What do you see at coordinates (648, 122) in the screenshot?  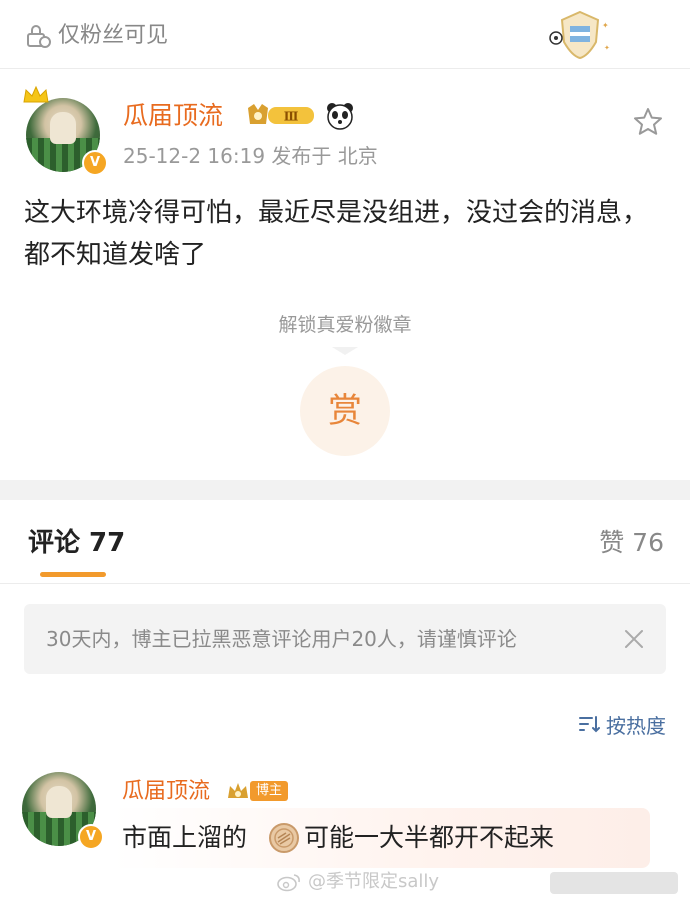 I see `favorite-star-icon` at bounding box center [648, 122].